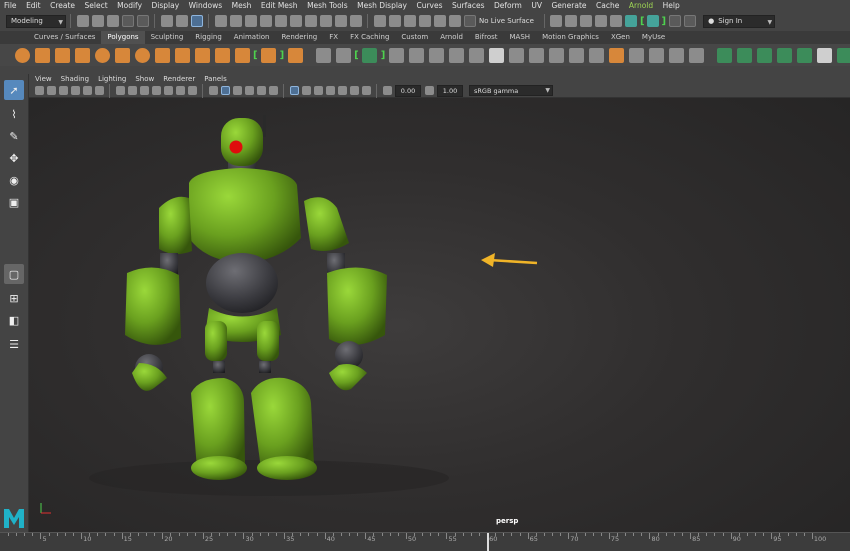  What do you see at coordinates (96, 5) in the screenshot?
I see `menu-select: Select` at bounding box center [96, 5].